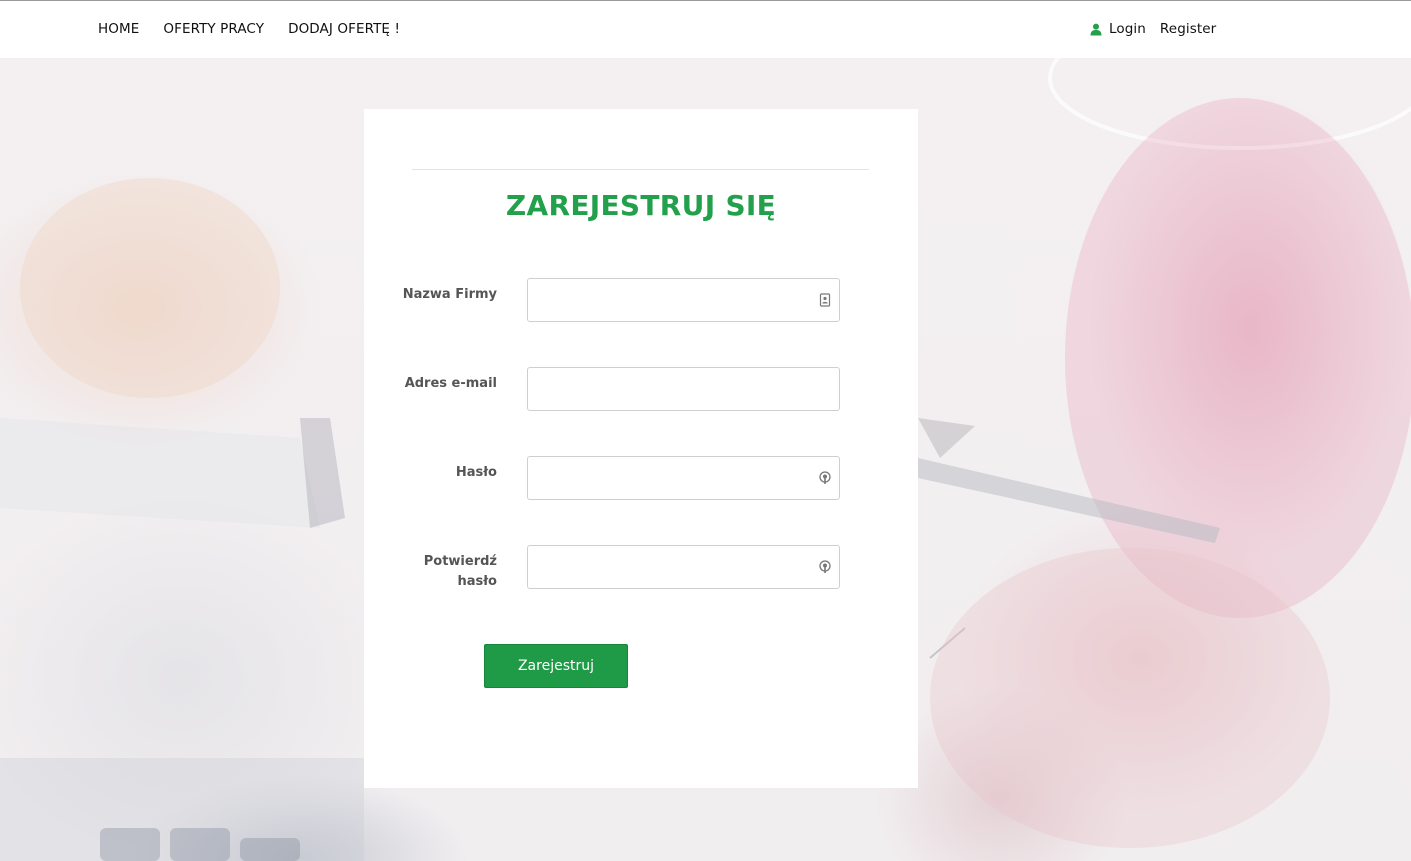  What do you see at coordinates (683, 478) in the screenshot?
I see `password-input` at bounding box center [683, 478].